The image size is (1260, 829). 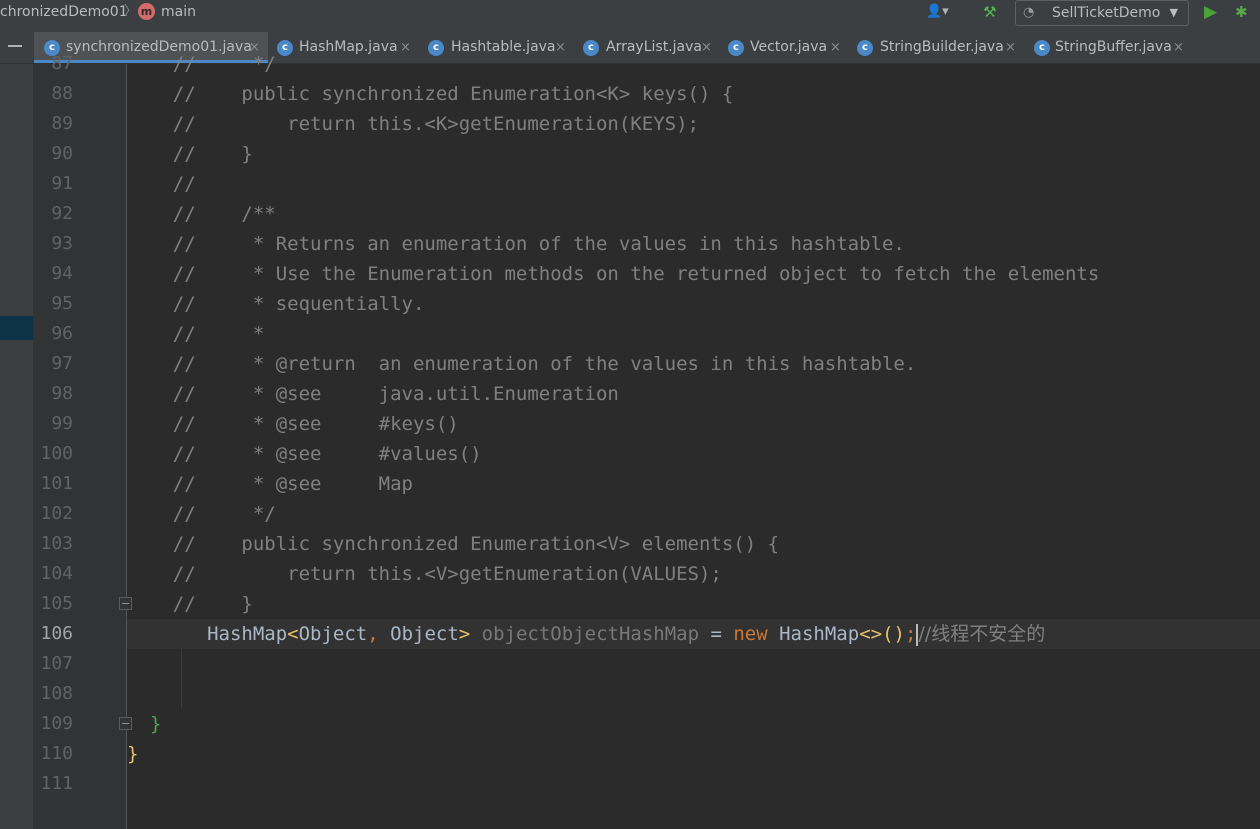 I want to click on code-line-98: // * @see java.util.Enumeration, so click(x=373, y=394).